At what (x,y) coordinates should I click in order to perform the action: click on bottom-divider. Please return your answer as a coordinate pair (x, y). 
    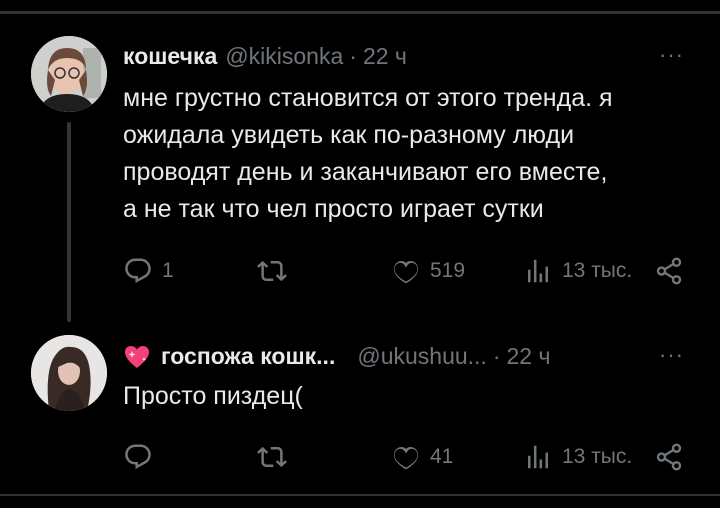
    Looking at the image, I should click on (360, 495).